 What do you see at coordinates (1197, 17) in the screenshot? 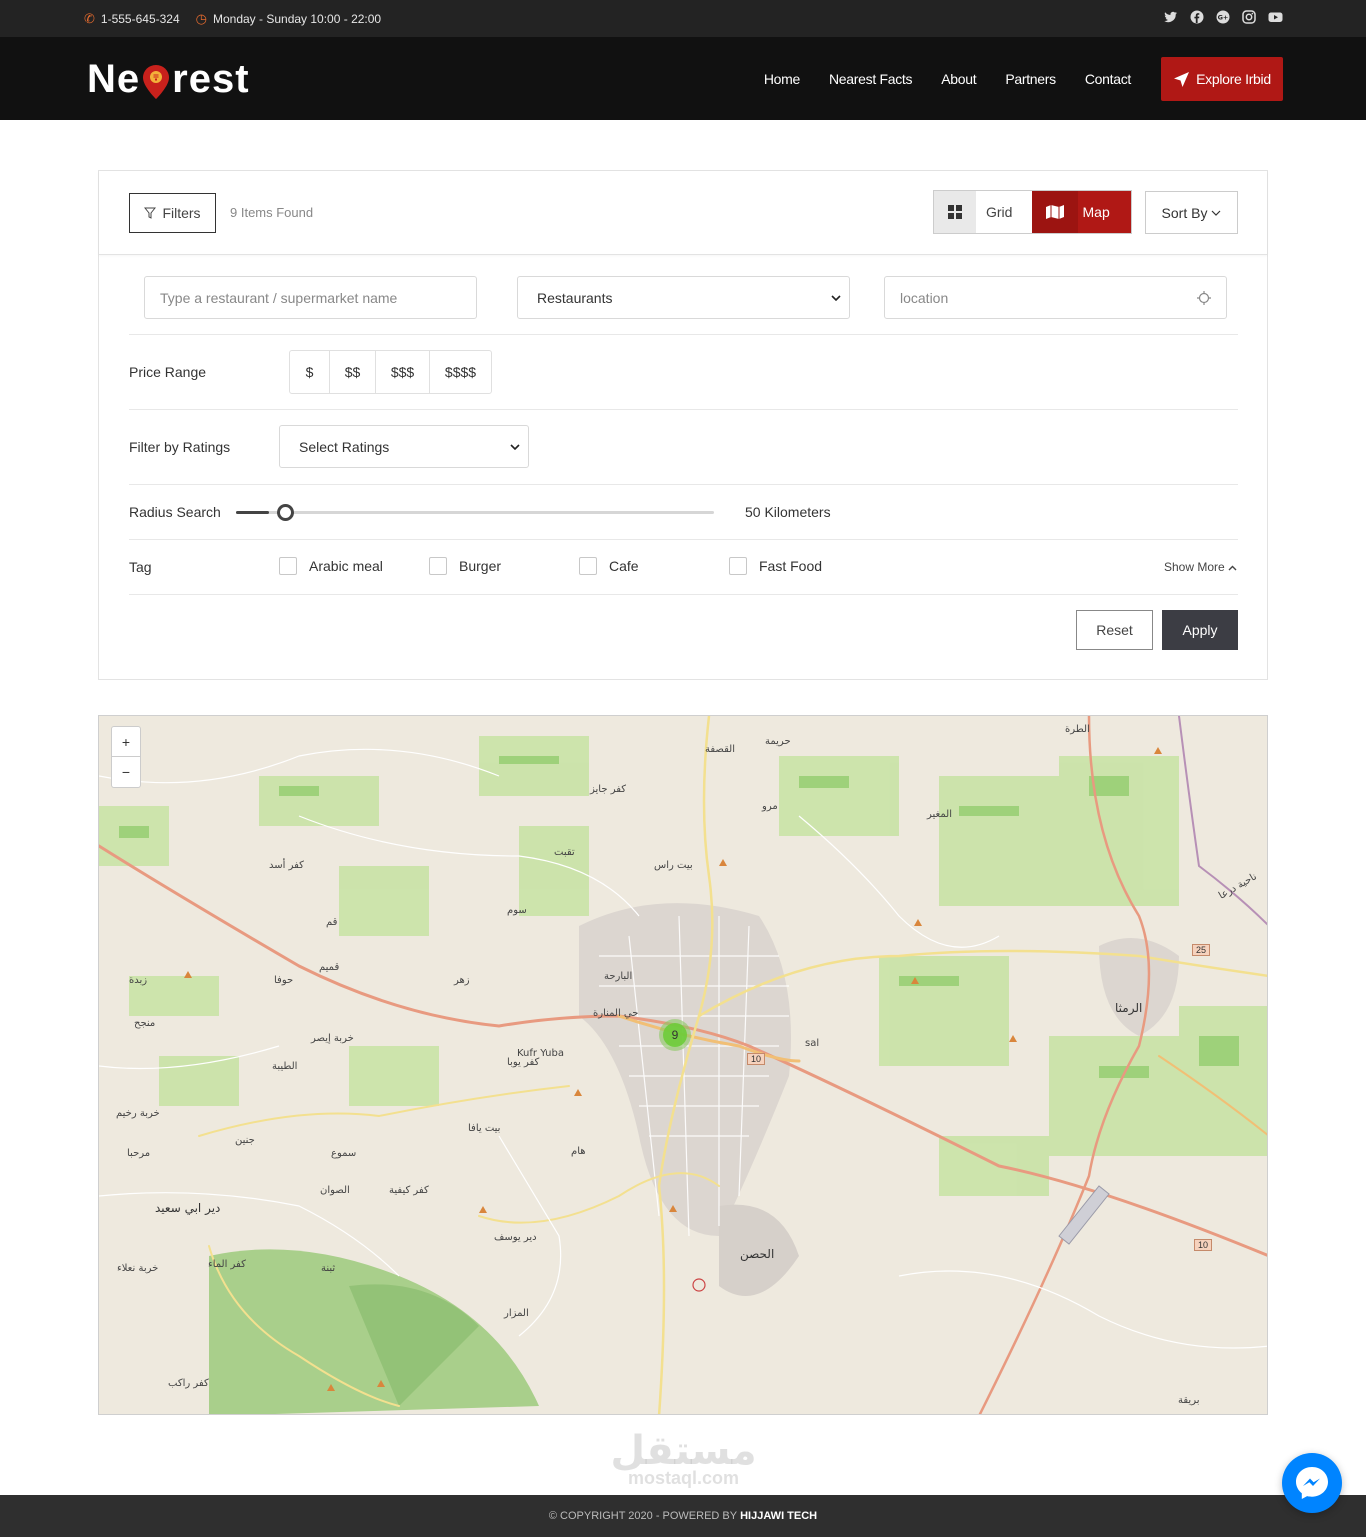
I see `facebook-icon` at bounding box center [1197, 17].